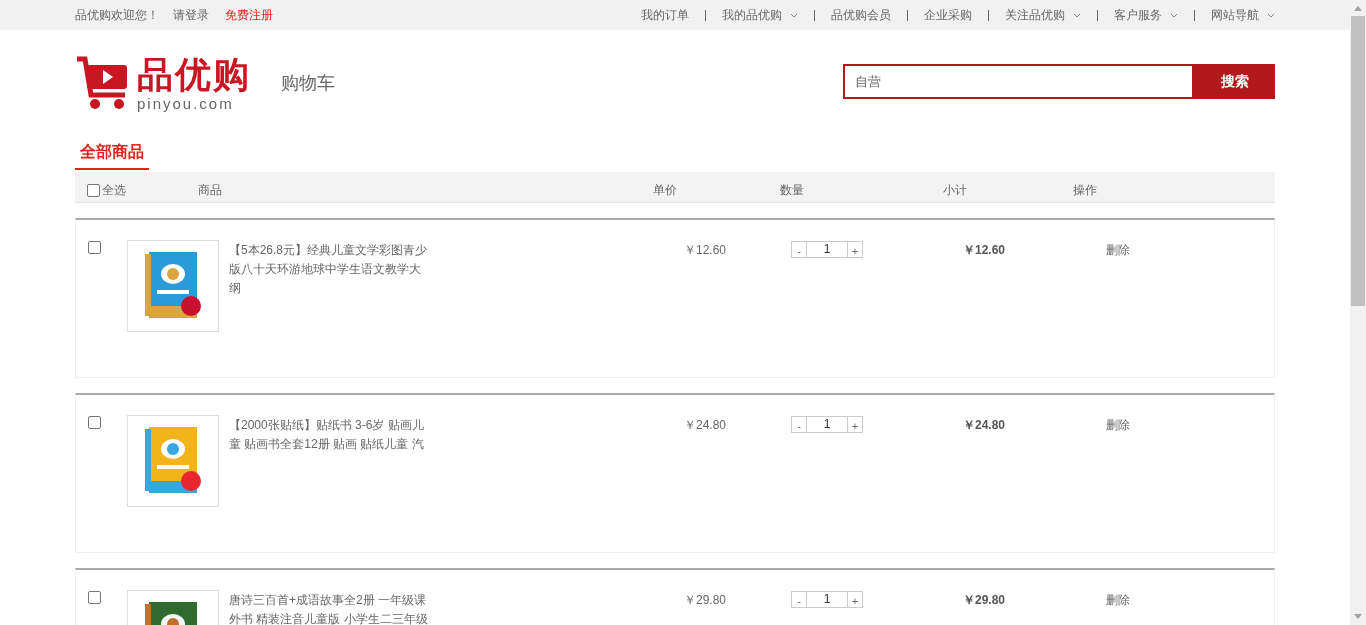  Describe the element at coordinates (752, 15) in the screenshot. I see `nav-link: 我的品优购` at that location.